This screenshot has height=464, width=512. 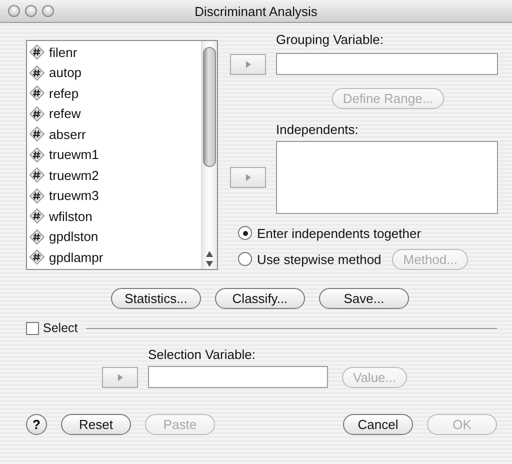 What do you see at coordinates (114, 114) in the screenshot?
I see `variable-item: refew` at bounding box center [114, 114].